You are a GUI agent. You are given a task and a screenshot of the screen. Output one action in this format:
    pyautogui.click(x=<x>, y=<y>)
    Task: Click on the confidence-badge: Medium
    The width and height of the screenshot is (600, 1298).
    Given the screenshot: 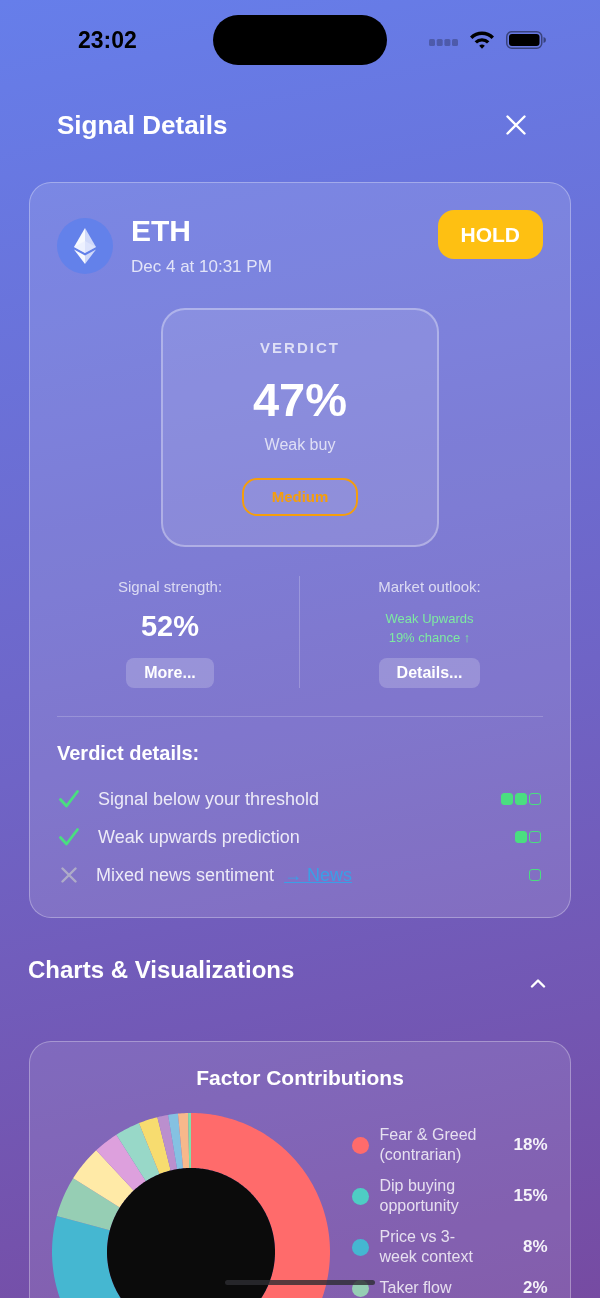 What is the action you would take?
    pyautogui.click(x=300, y=497)
    